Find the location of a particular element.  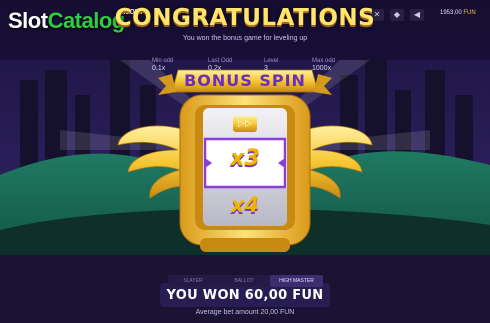

tab-ballot: BALLOT is located at coordinates (244, 281).